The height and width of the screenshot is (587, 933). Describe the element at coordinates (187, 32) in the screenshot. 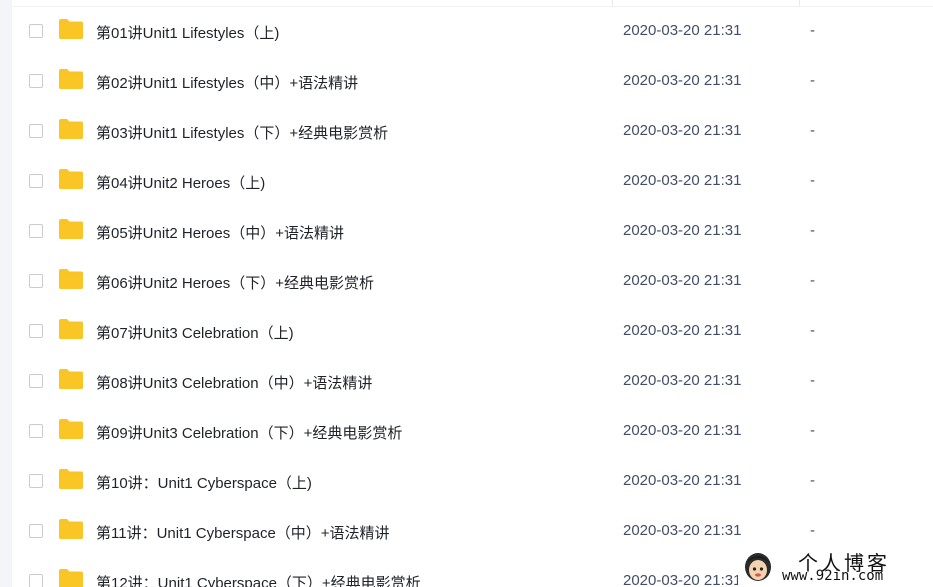

I see `file-name: 第01讲Unit1 Lifestyles（上)` at that location.